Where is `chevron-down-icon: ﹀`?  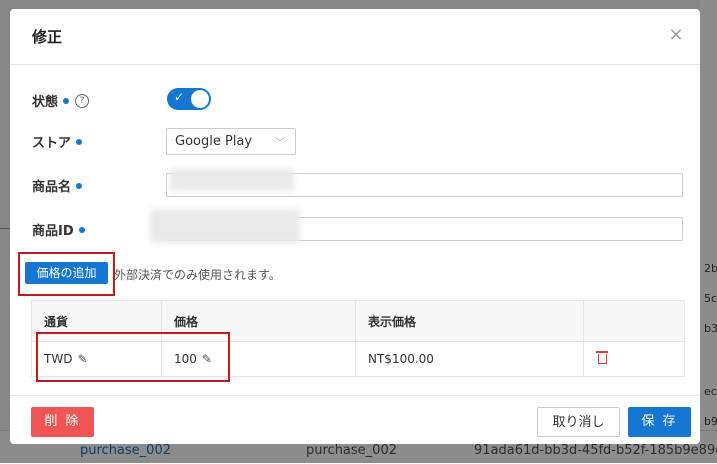
chevron-down-icon: ﹀ is located at coordinates (280, 143).